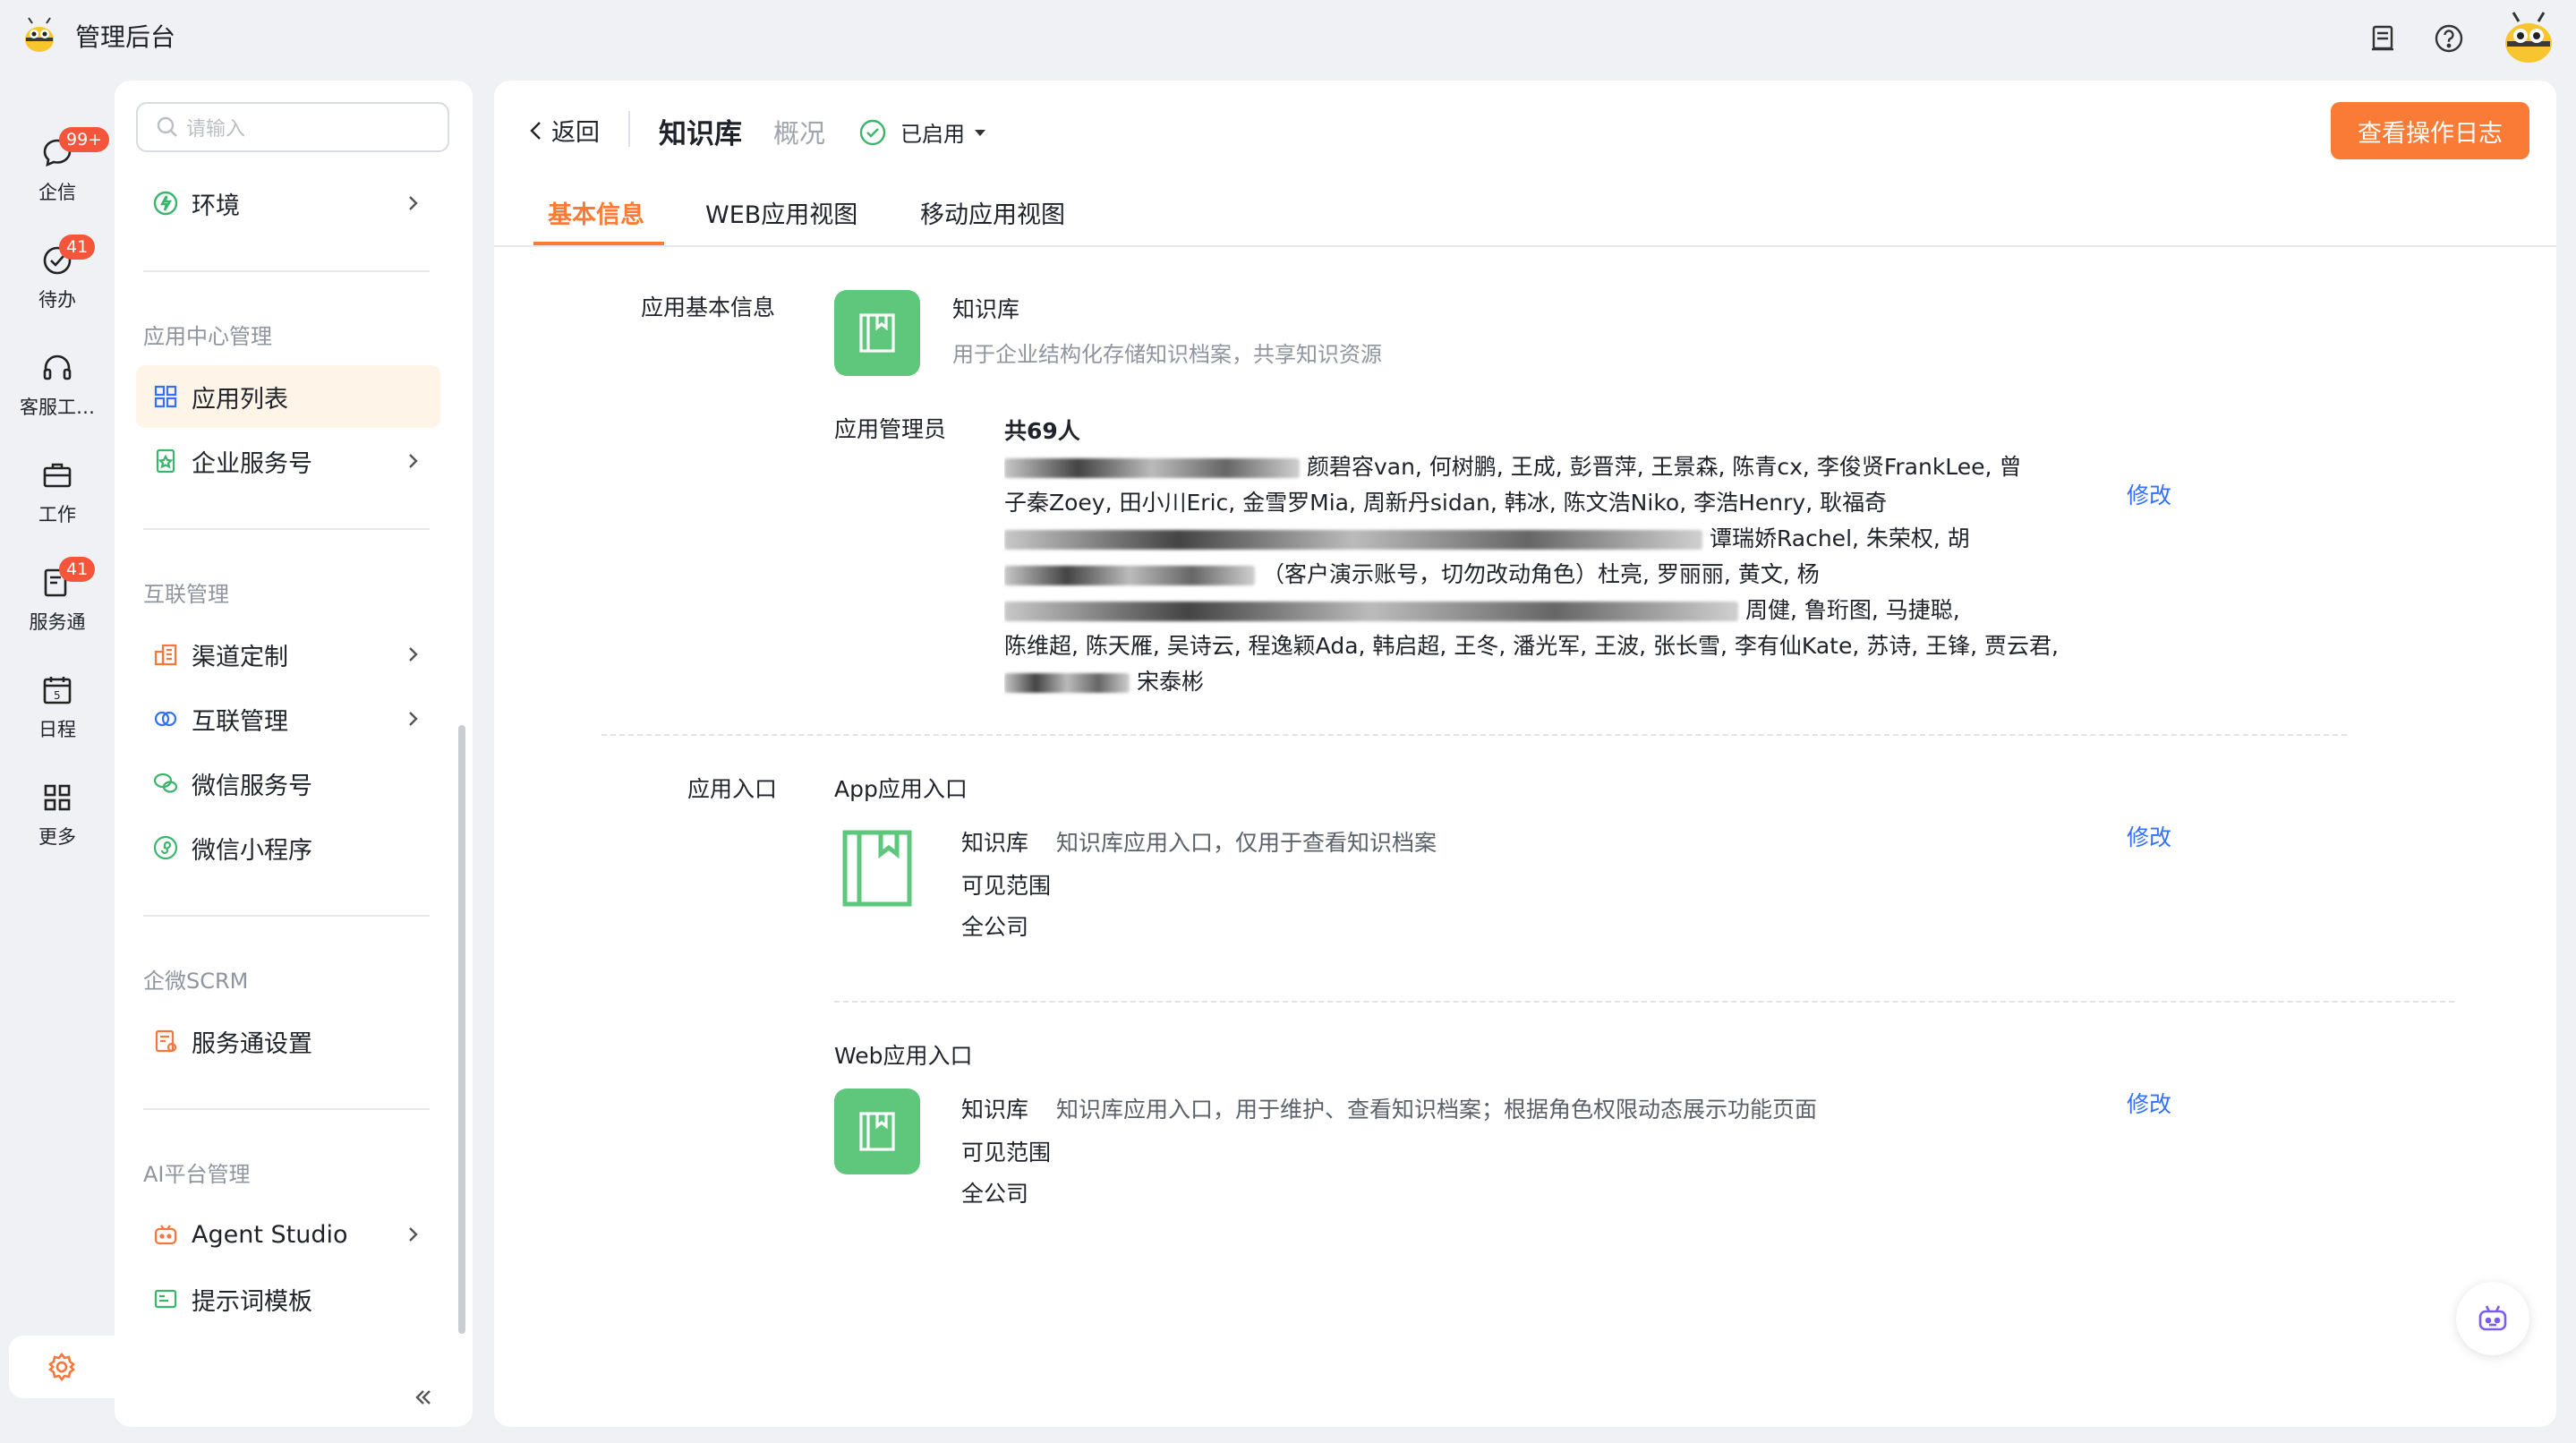 The image size is (2576, 1443). I want to click on edit-admin-link: 修改, so click(2149, 494).